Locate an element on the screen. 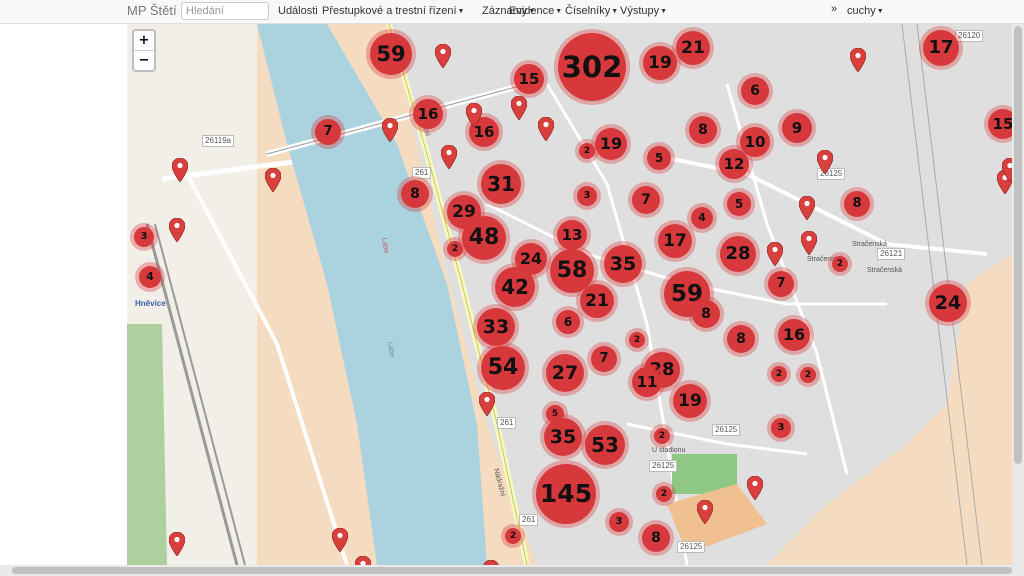 This screenshot has height=576, width=1024. street-label: Stračenská is located at coordinates (870, 244).